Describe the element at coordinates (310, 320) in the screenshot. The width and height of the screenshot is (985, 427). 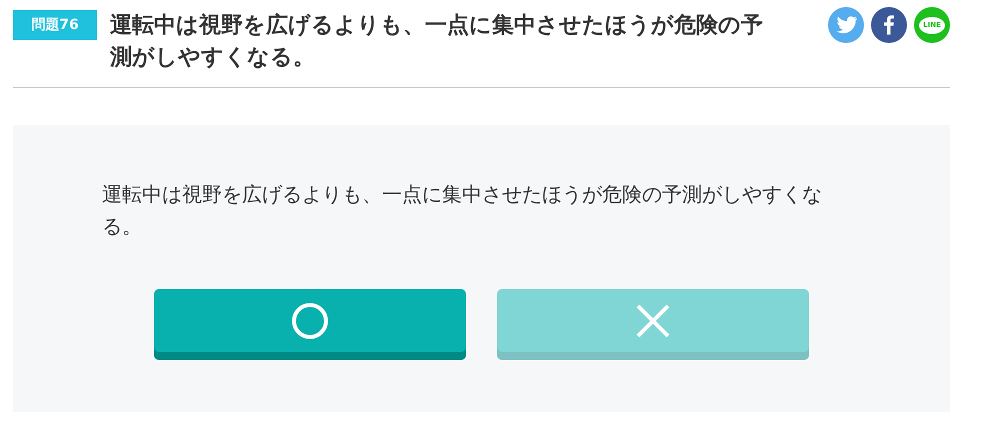
I see `circle-icon` at that location.